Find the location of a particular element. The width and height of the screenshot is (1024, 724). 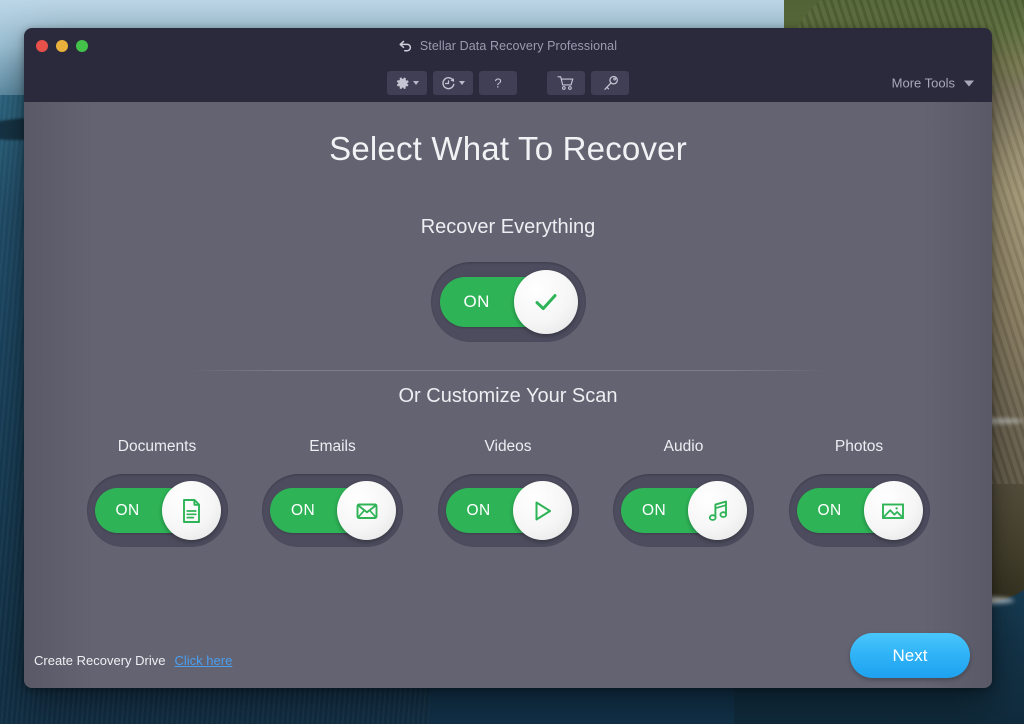

resume-recovery-button is located at coordinates (453, 83).